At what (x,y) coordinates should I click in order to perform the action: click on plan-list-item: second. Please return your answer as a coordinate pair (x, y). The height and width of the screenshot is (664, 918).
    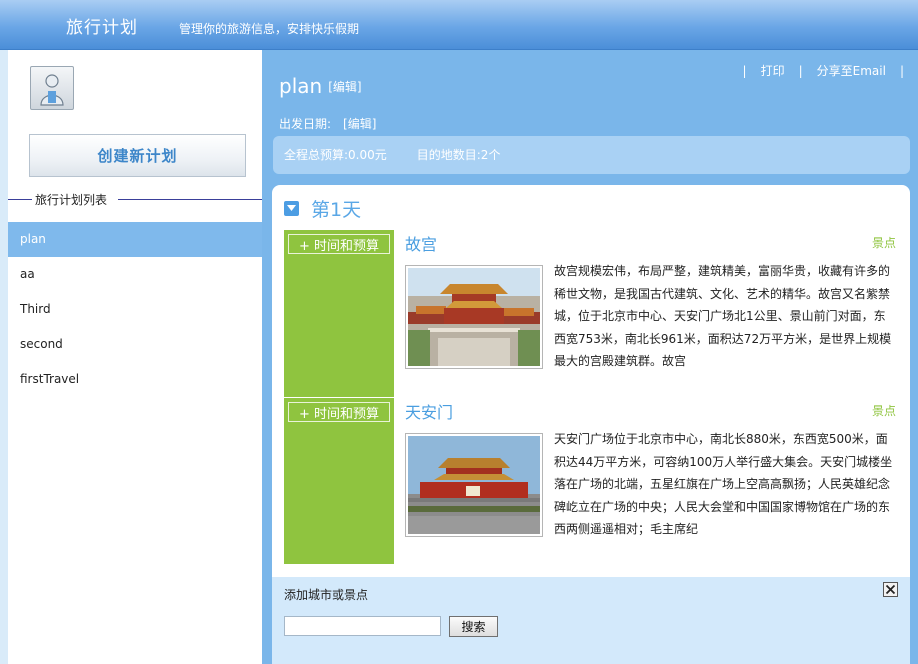
    Looking at the image, I should click on (135, 344).